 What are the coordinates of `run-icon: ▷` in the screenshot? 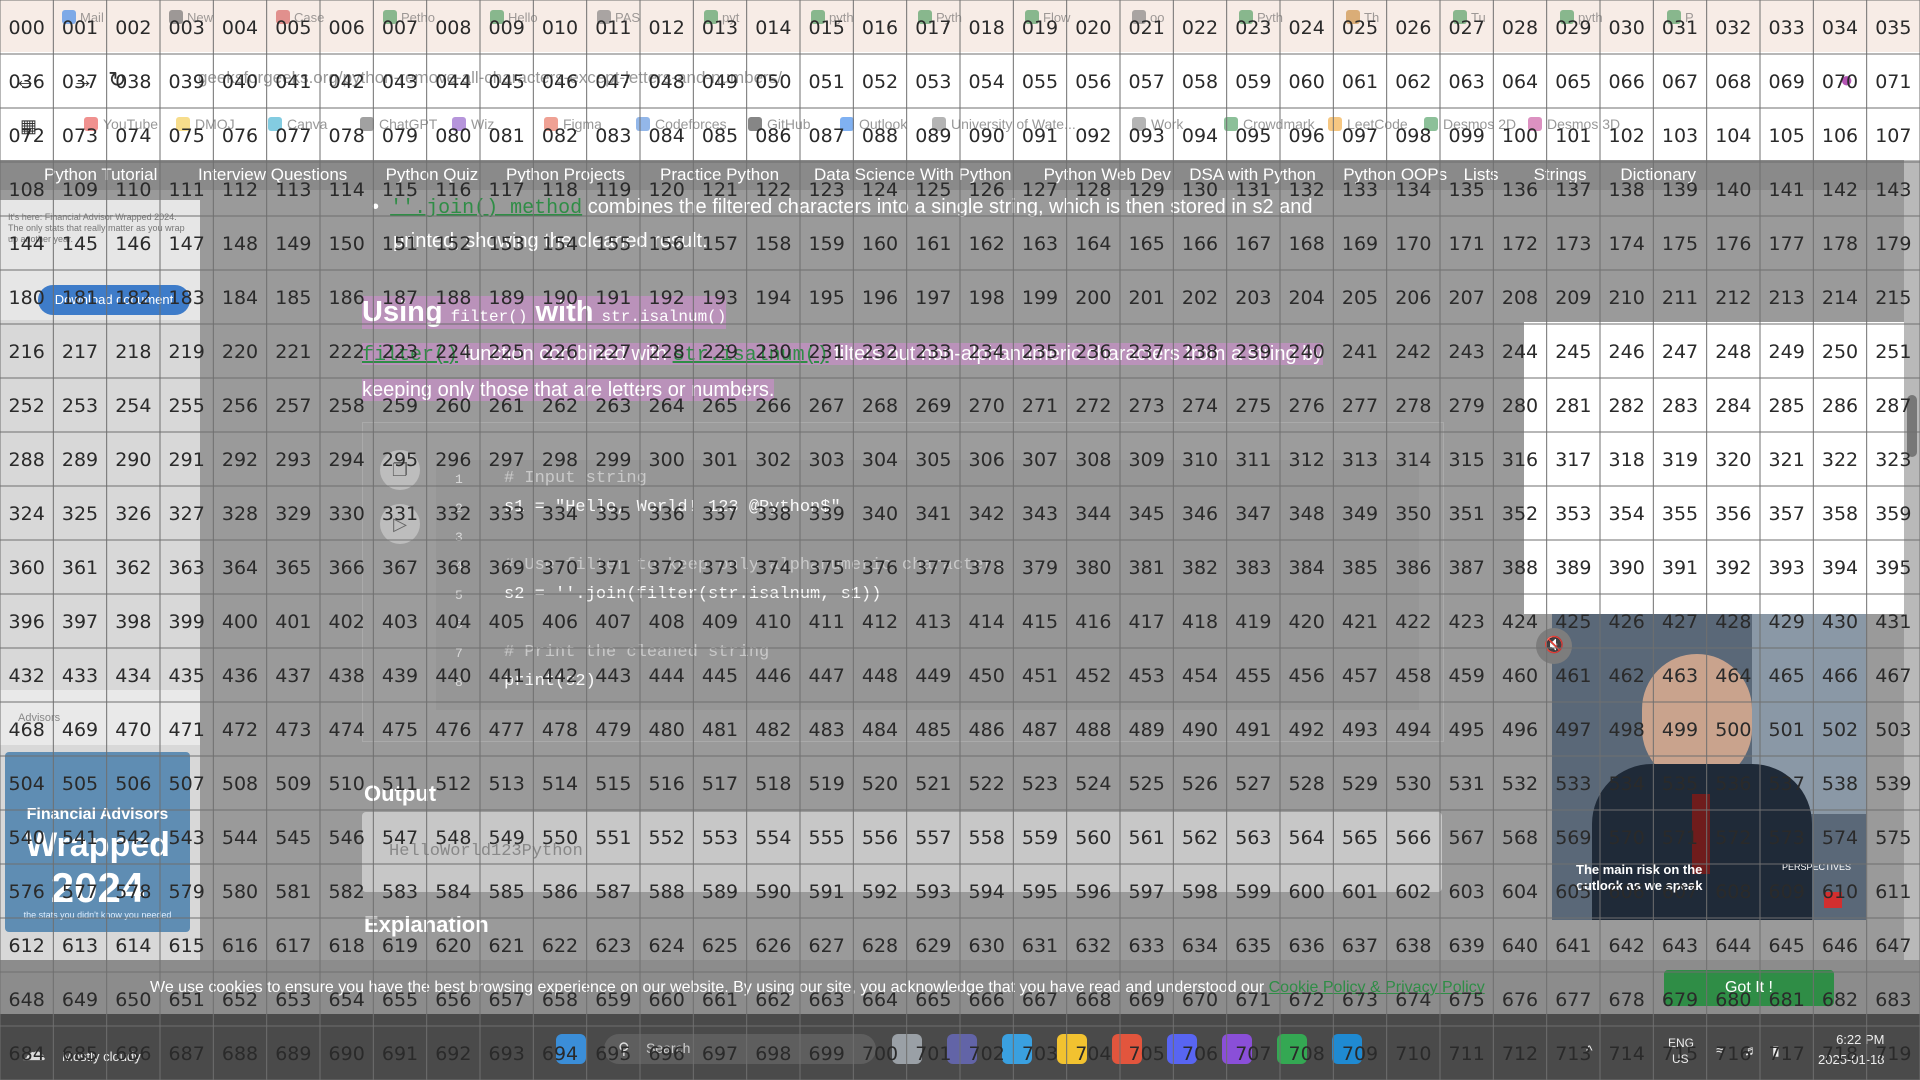 It's located at (400, 524).